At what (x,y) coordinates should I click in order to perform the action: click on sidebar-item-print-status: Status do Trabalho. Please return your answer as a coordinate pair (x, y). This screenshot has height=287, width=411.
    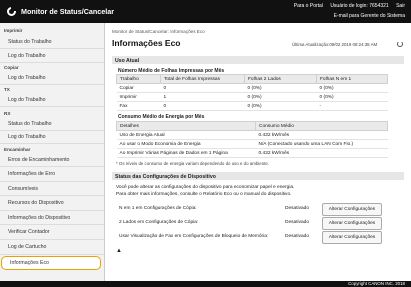
    Looking at the image, I should click on (52, 42).